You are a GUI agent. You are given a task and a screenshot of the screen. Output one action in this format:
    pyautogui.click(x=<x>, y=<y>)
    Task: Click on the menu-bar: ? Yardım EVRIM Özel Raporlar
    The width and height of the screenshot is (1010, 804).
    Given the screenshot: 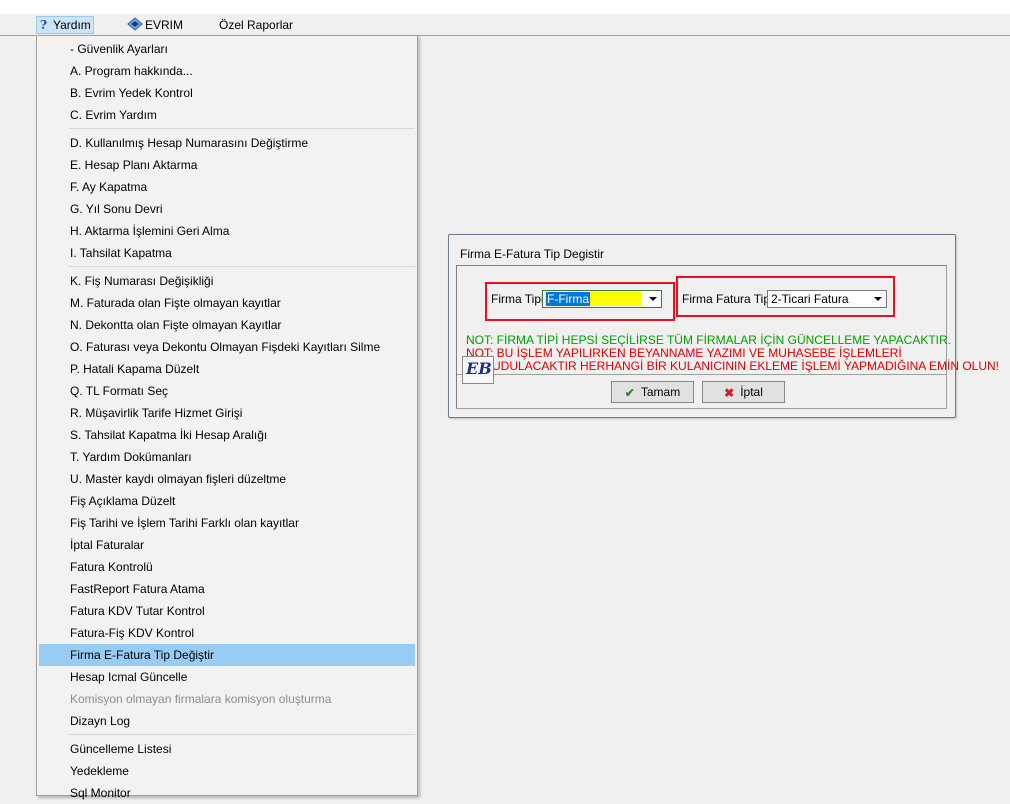 What is the action you would take?
    pyautogui.click(x=505, y=25)
    